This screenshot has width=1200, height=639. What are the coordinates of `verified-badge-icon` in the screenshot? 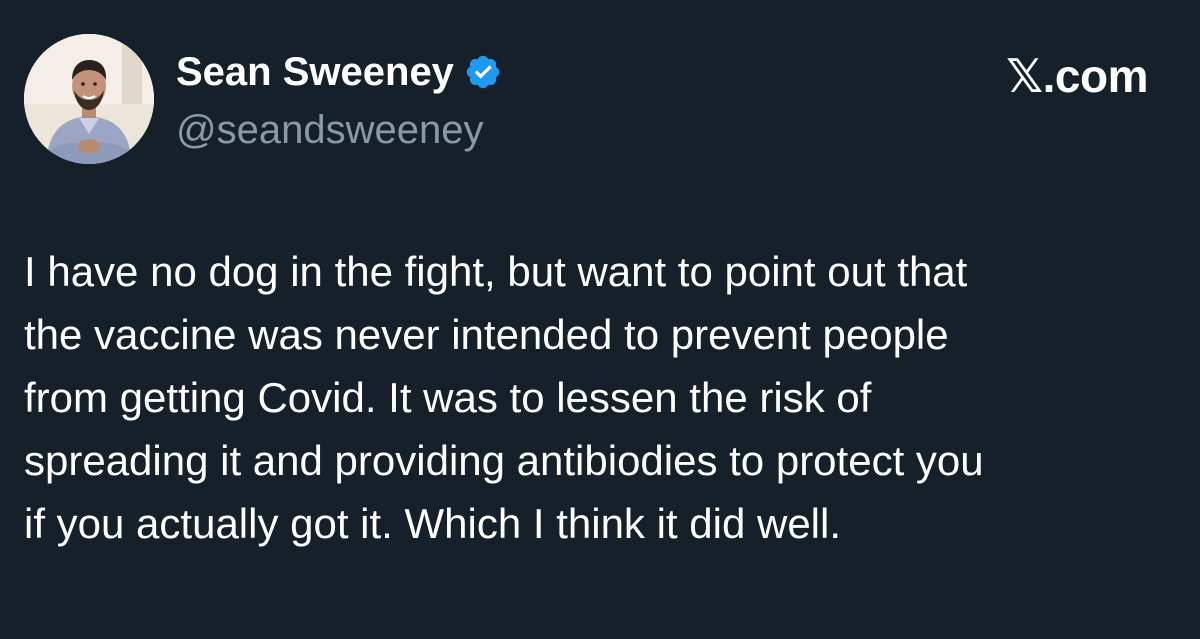 It's located at (483, 72).